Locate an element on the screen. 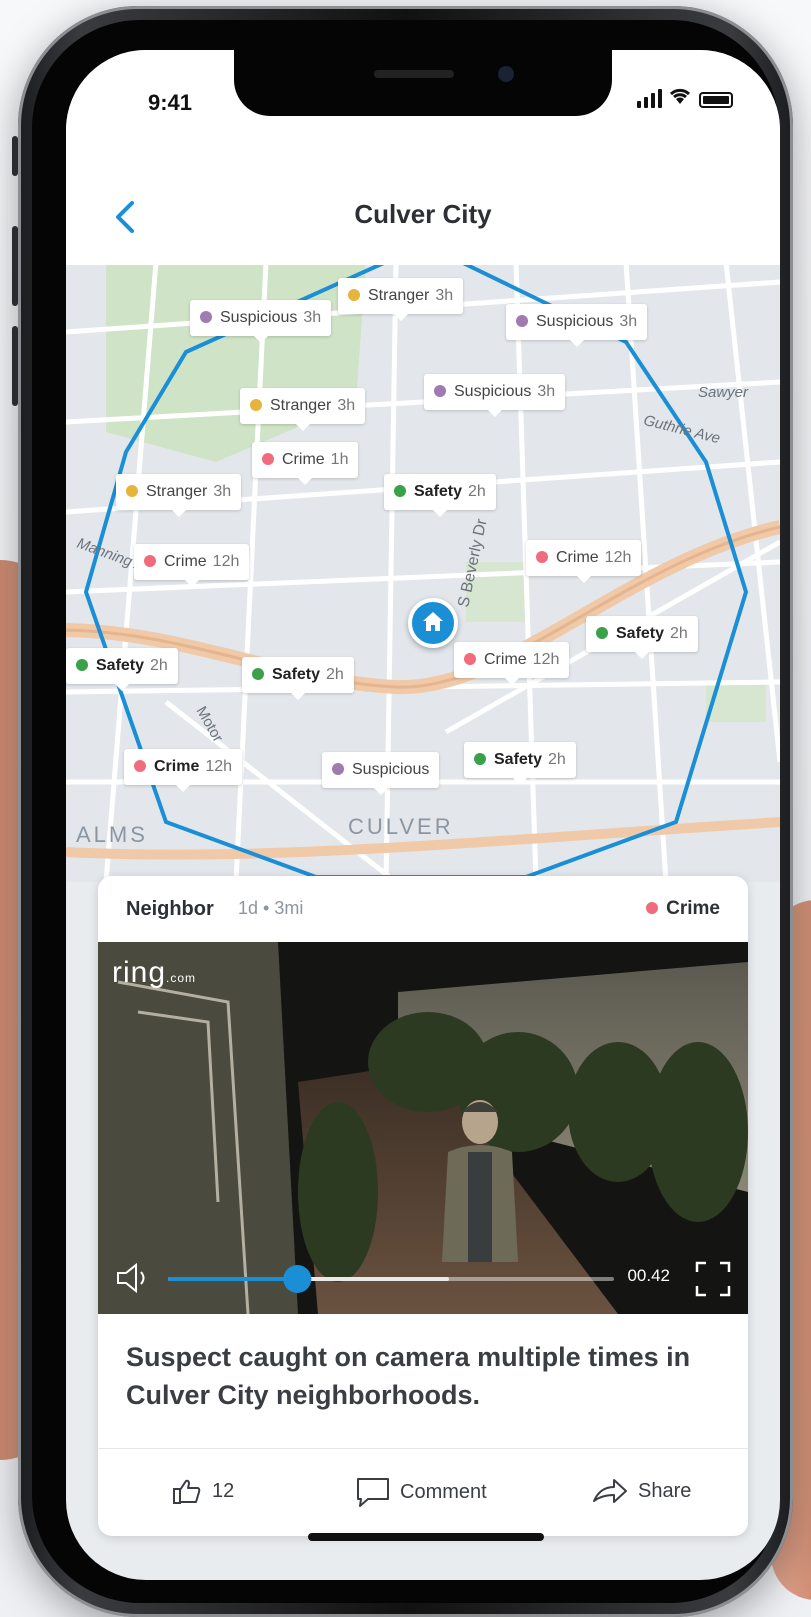  phone-notch is located at coordinates (423, 83).